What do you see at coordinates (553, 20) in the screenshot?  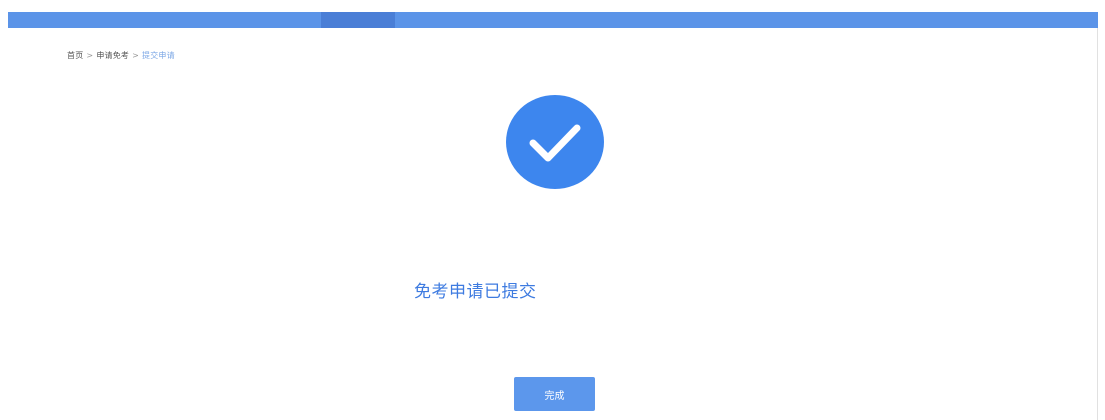 I see `top-nav-bar` at bounding box center [553, 20].